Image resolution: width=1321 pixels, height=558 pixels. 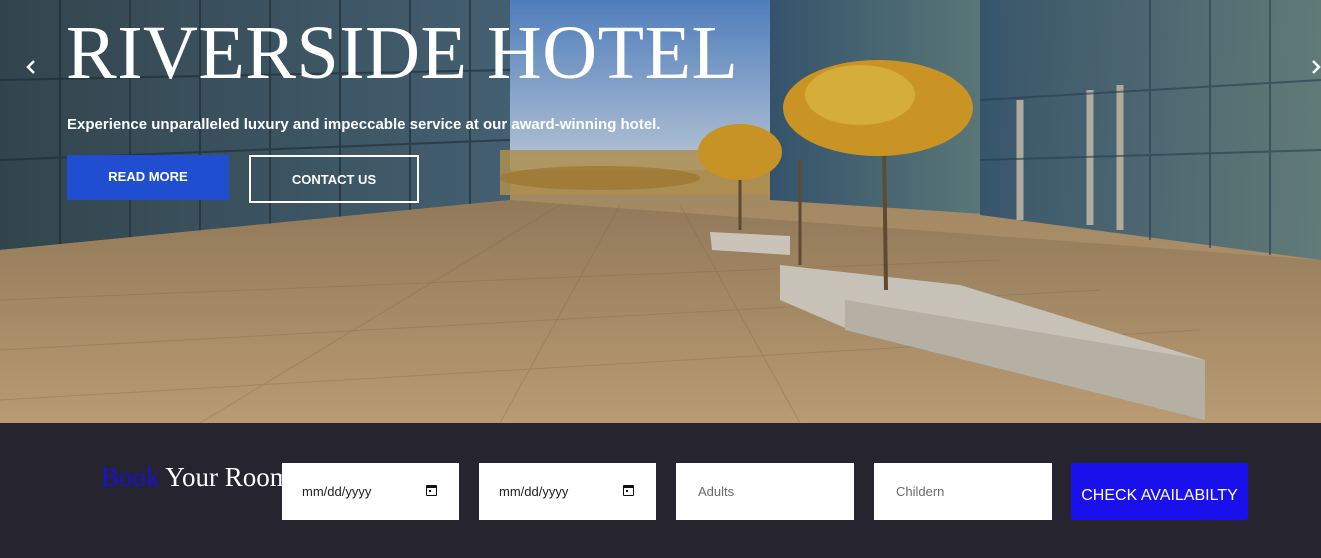 What do you see at coordinates (920, 491) in the screenshot?
I see `children-placeholder: Childern` at bounding box center [920, 491].